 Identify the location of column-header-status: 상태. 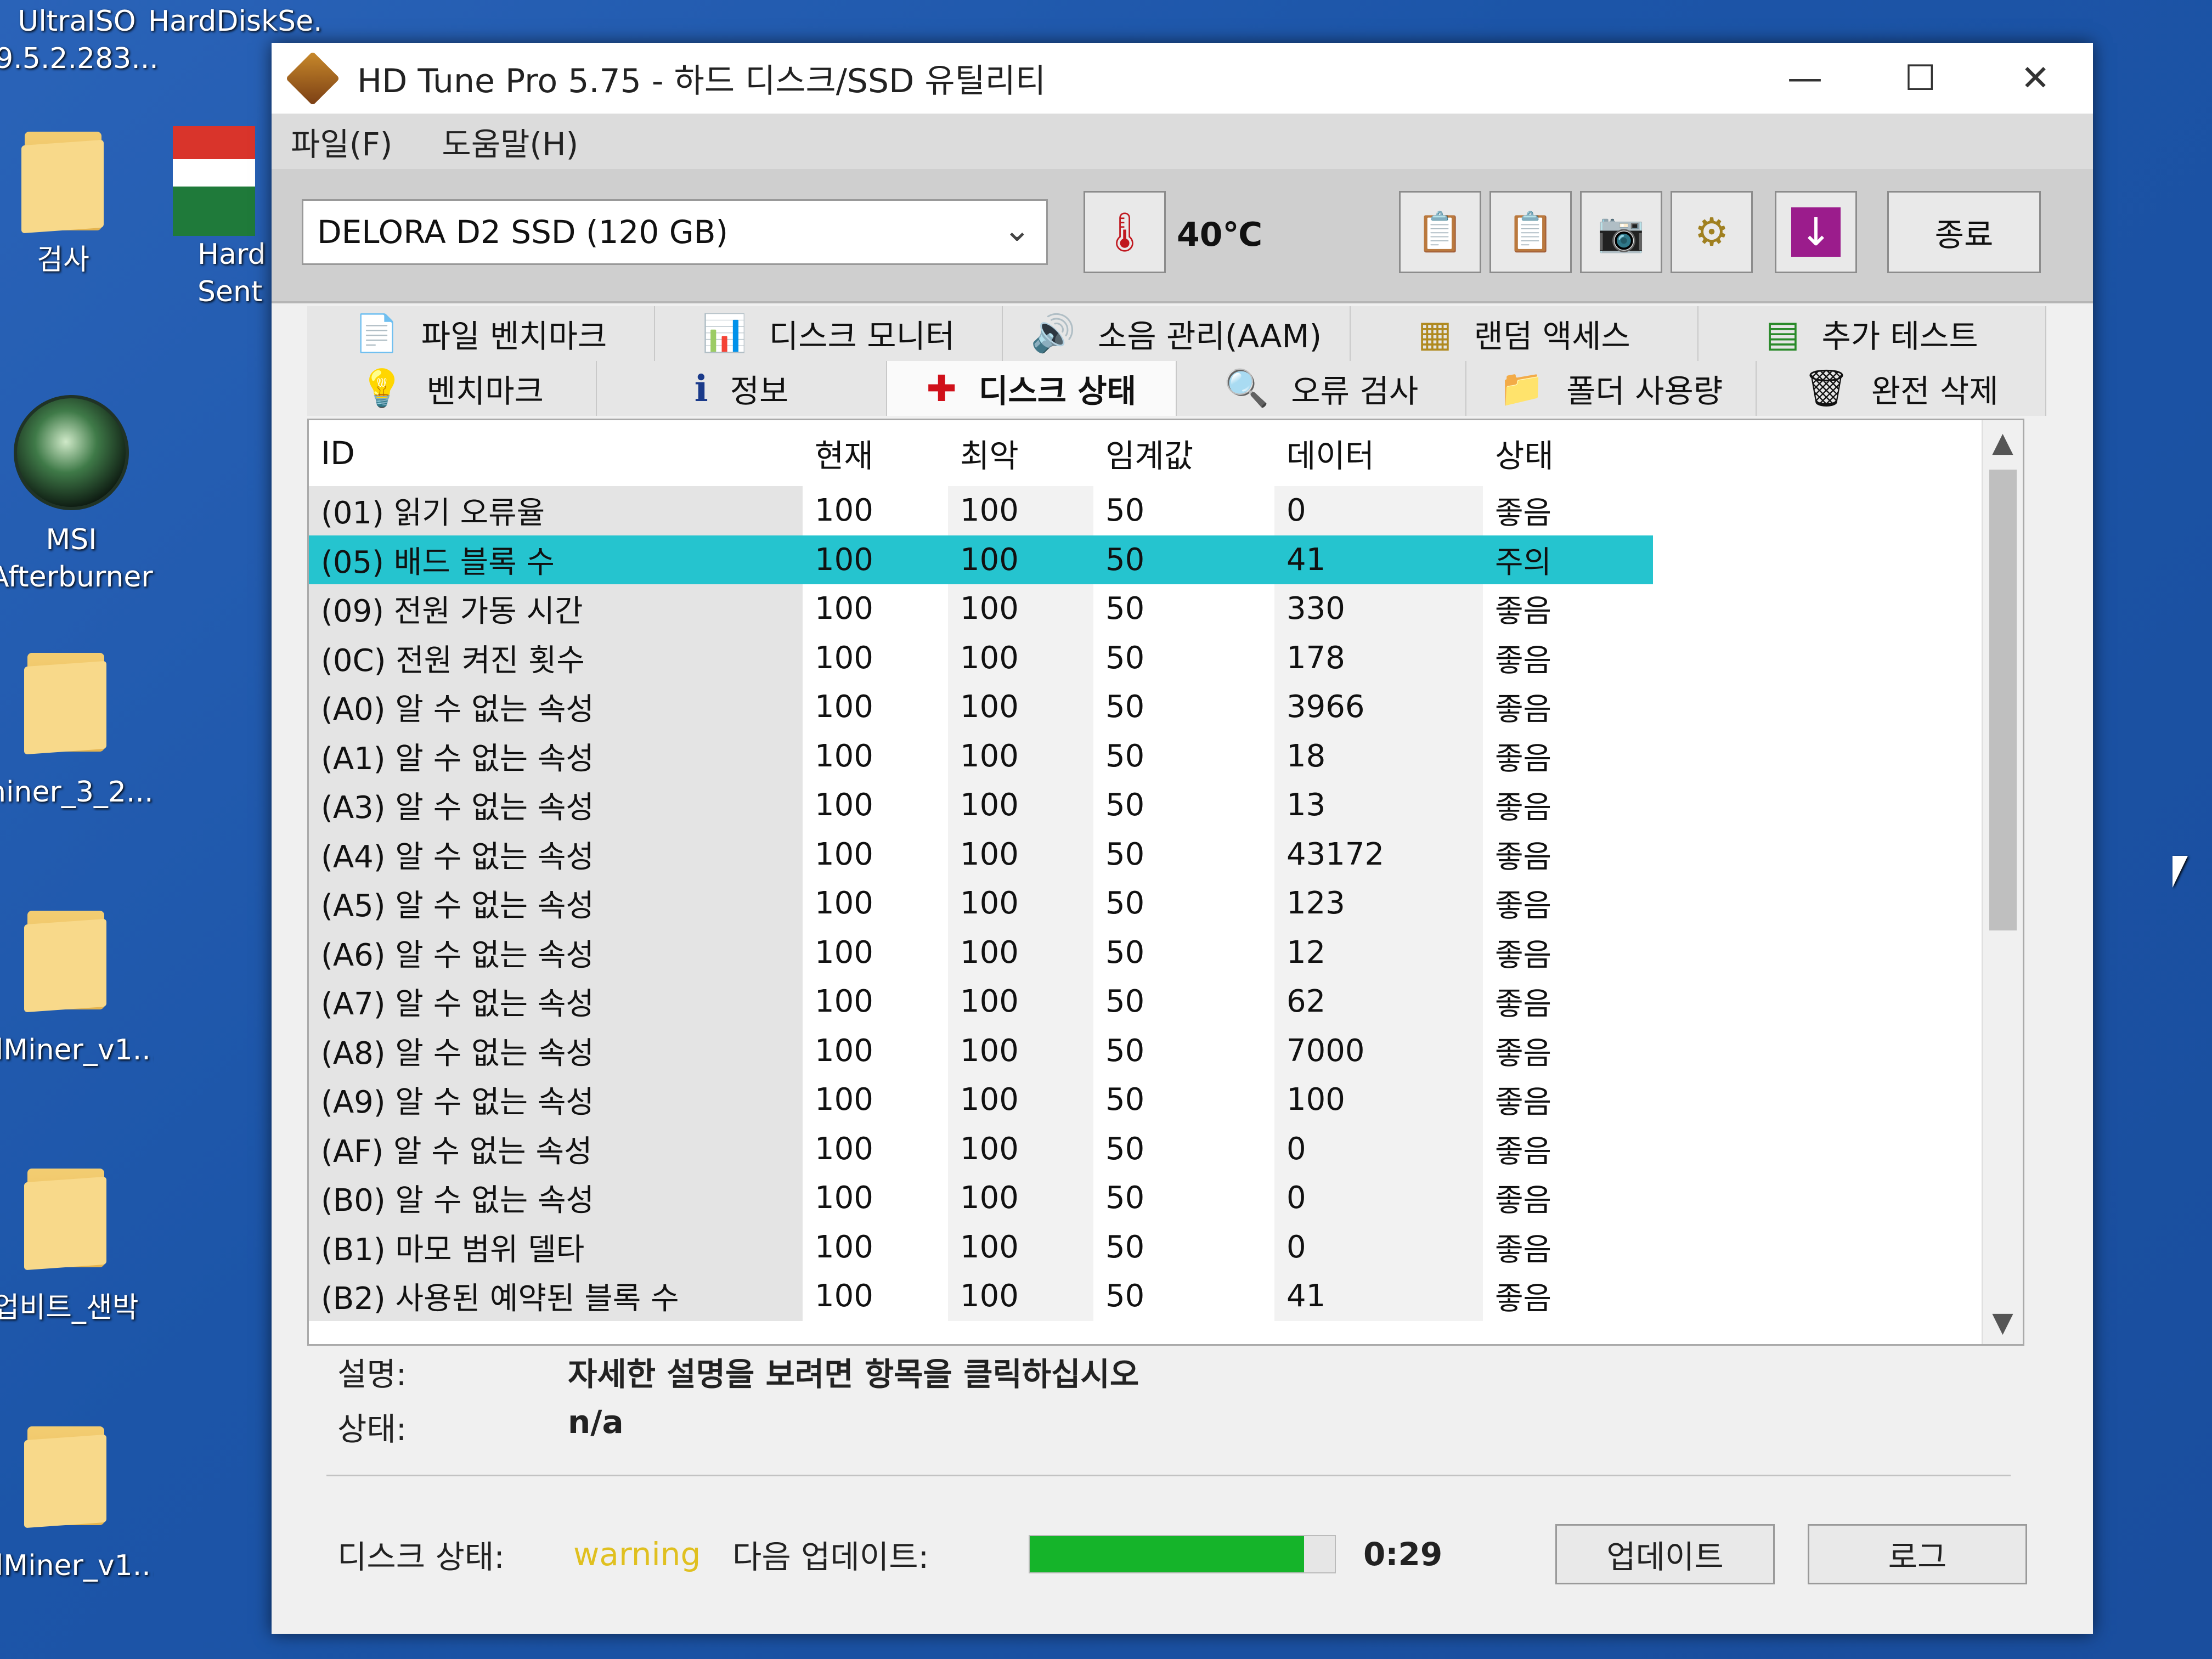
(1568, 453).